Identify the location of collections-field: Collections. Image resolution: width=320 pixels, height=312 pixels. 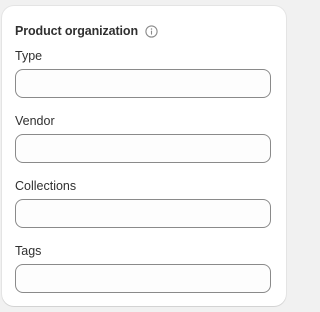
(143, 203).